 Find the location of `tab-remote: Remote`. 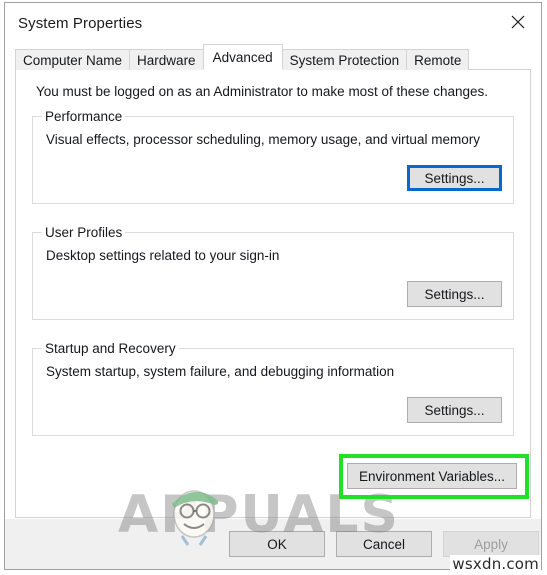

tab-remote: Remote is located at coordinates (438, 59).